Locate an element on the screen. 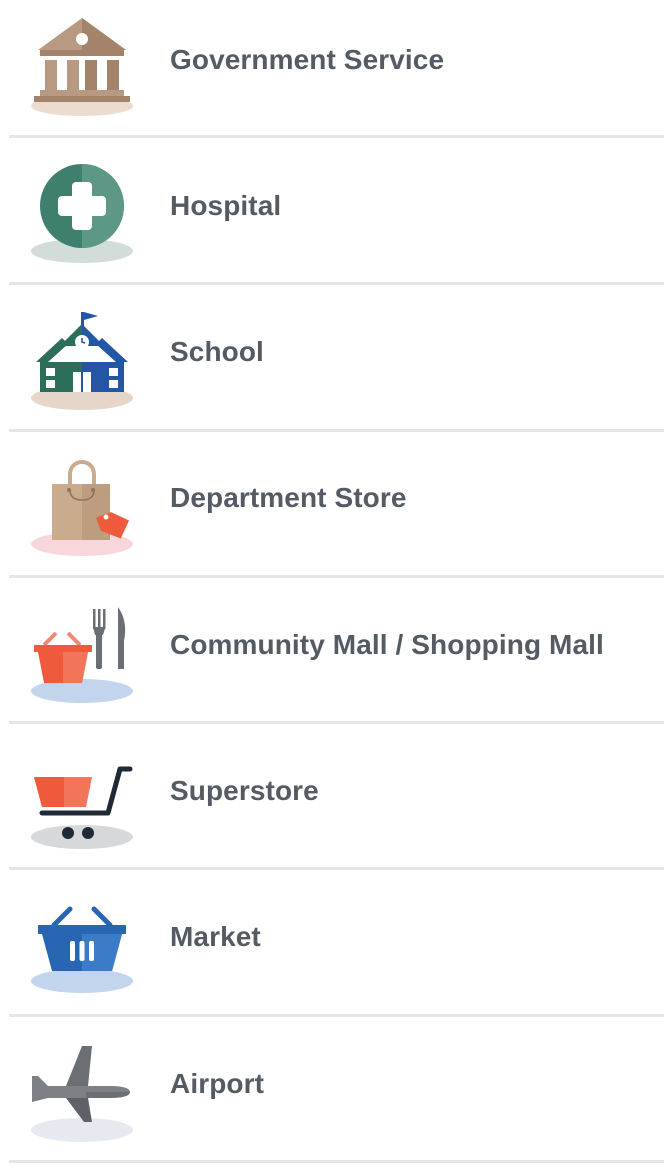 The height and width of the screenshot is (1170, 664). place-item-community-mall: Community Mall / Shopping Mall is located at coordinates (332, 658).